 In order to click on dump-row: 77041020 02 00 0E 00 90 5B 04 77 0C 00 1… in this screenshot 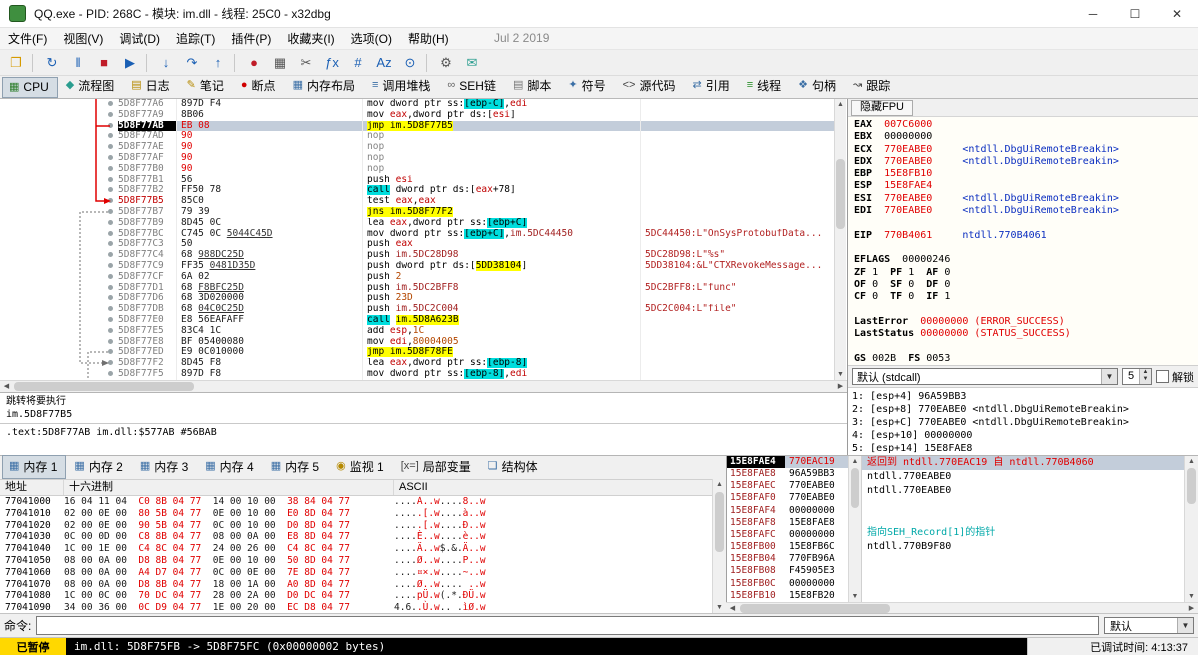, I will do `click(356, 526)`.